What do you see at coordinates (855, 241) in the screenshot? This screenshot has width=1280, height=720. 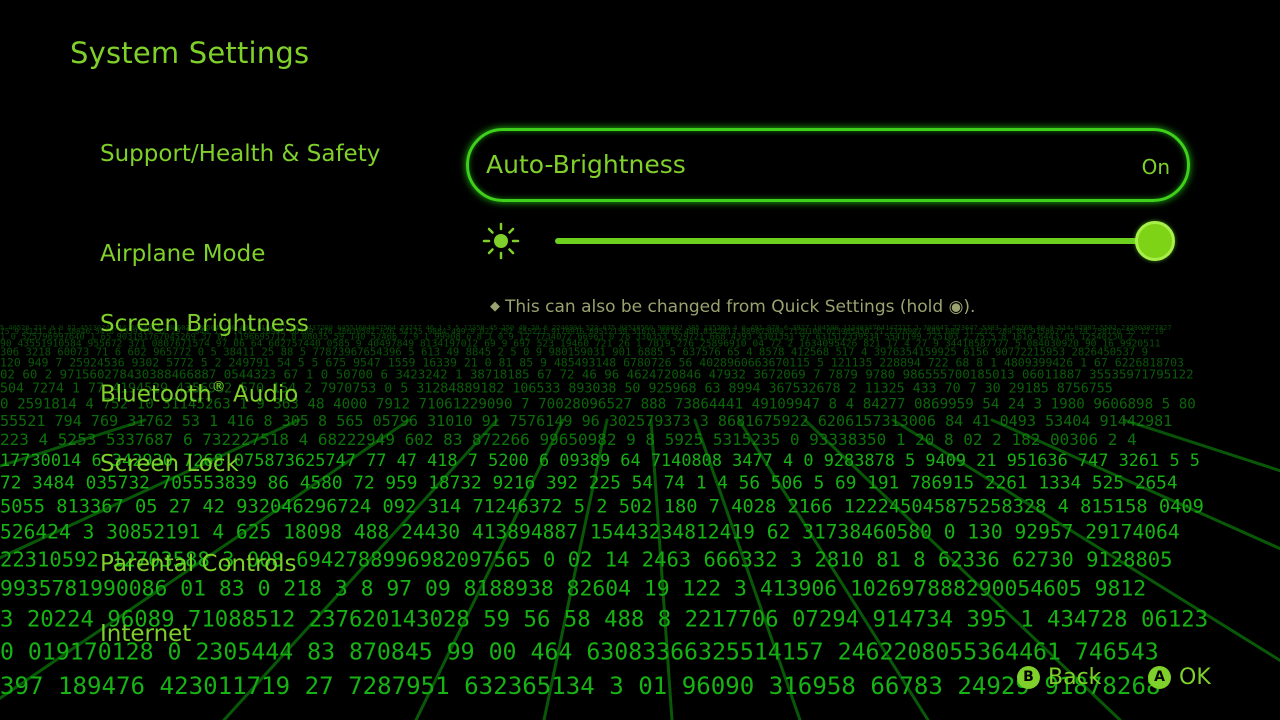 I see `brightness-slider-track` at bounding box center [855, 241].